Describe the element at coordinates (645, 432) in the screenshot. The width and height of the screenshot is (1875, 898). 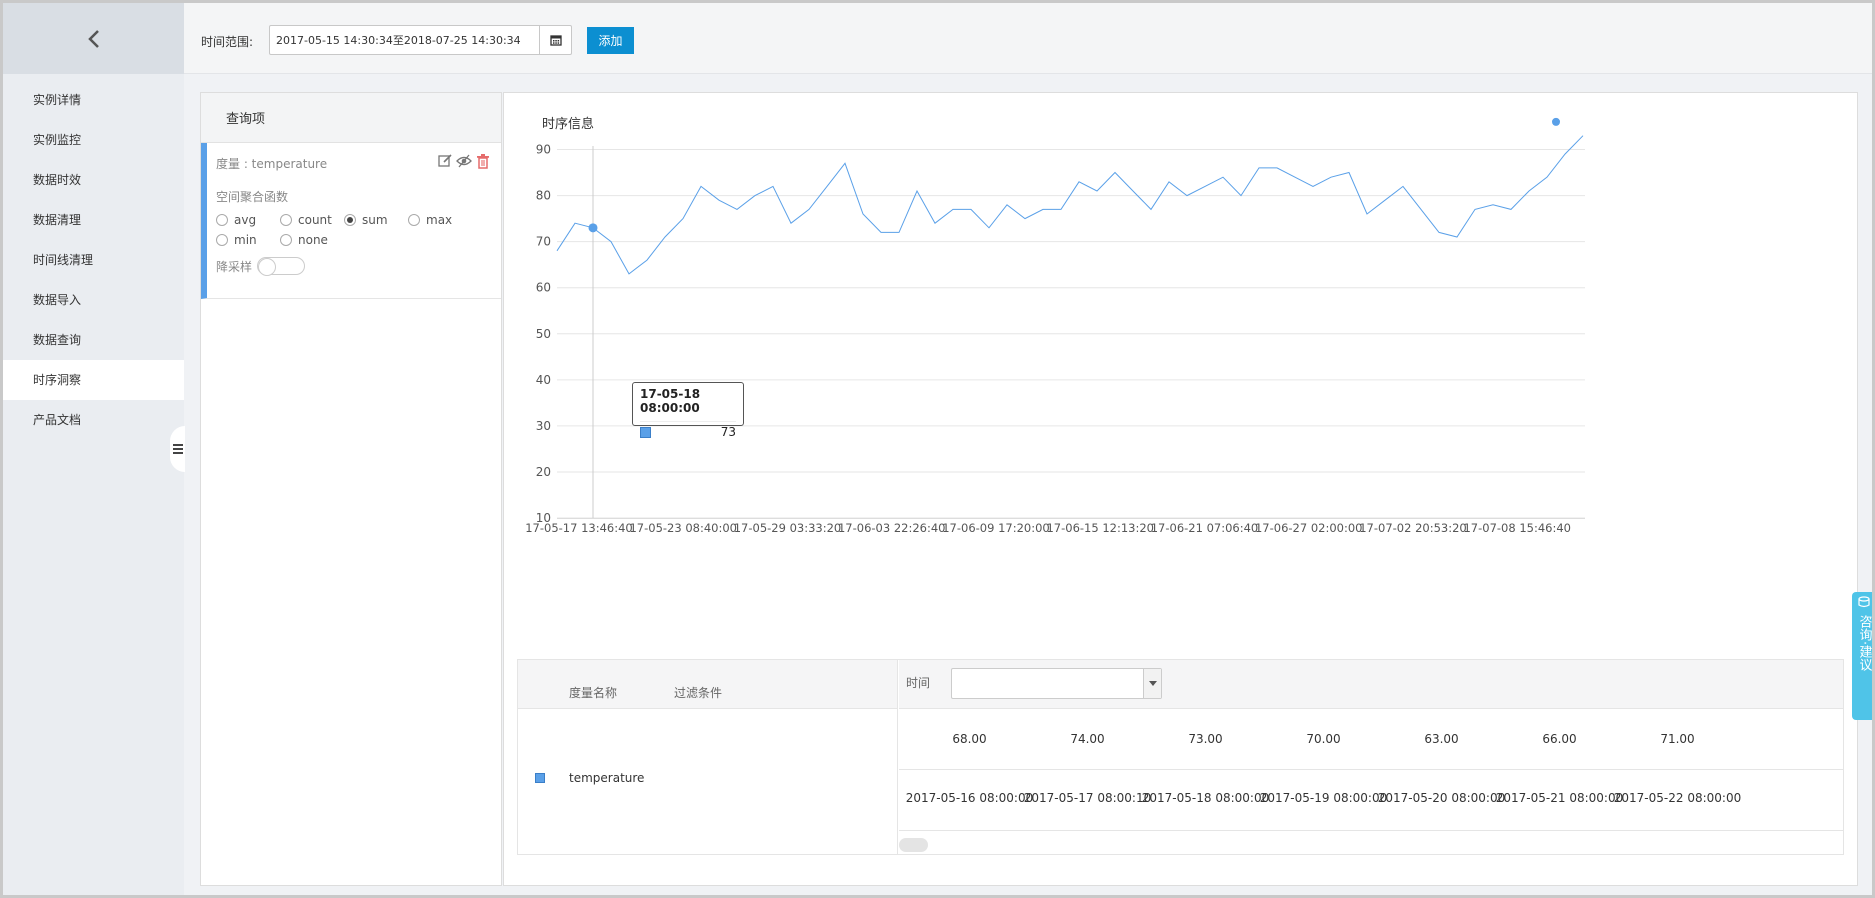
I see `tooltip-series-swatch` at that location.